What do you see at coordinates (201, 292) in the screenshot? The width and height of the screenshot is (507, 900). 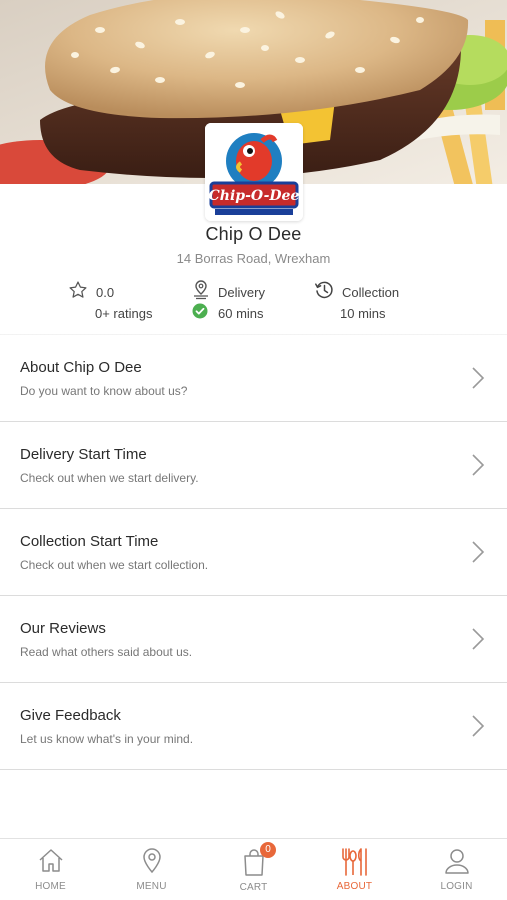 I see `delivery-location-icon` at bounding box center [201, 292].